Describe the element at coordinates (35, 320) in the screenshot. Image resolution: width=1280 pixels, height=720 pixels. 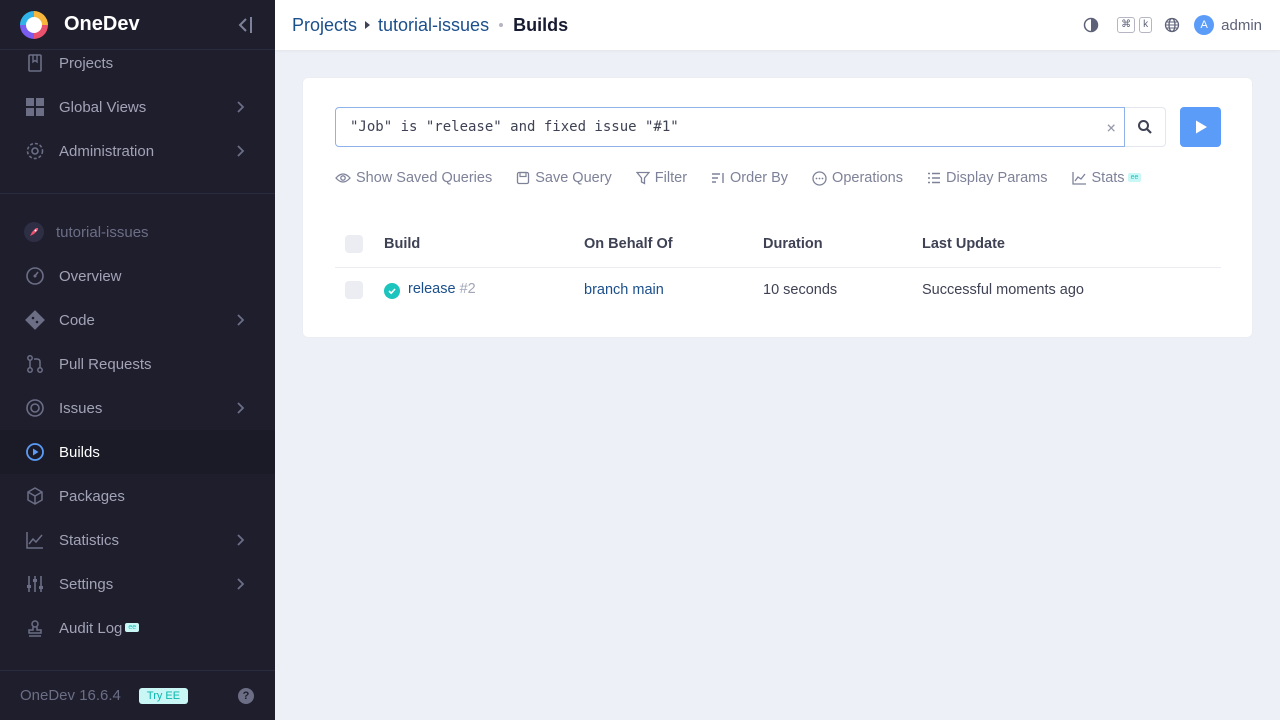
I see `git-icon` at that location.